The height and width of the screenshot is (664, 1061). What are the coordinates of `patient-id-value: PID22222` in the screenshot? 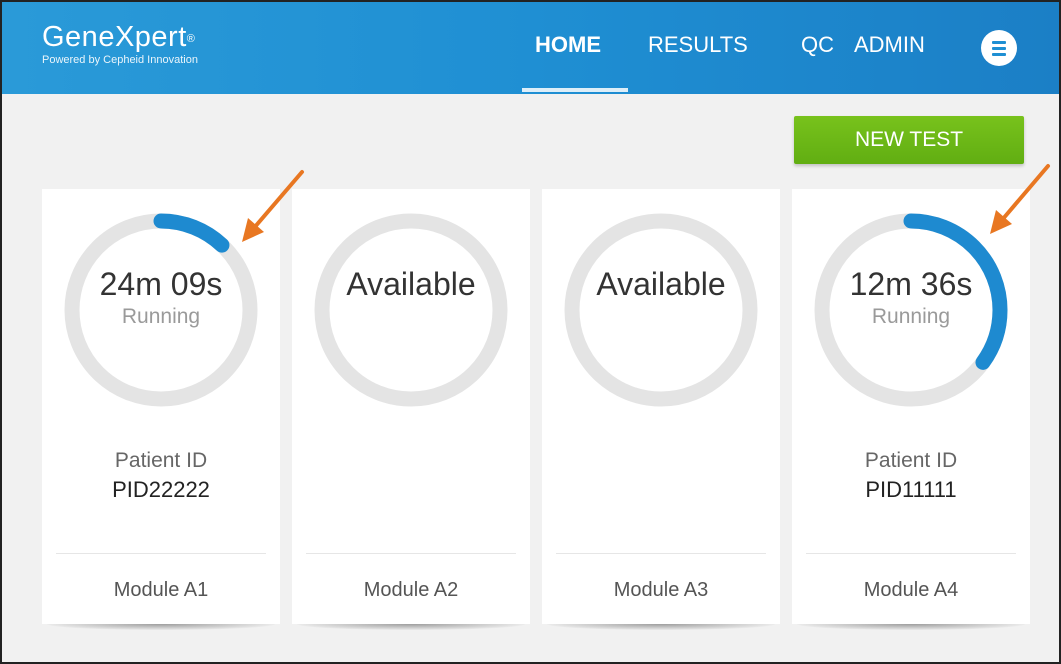 It's located at (161, 489).